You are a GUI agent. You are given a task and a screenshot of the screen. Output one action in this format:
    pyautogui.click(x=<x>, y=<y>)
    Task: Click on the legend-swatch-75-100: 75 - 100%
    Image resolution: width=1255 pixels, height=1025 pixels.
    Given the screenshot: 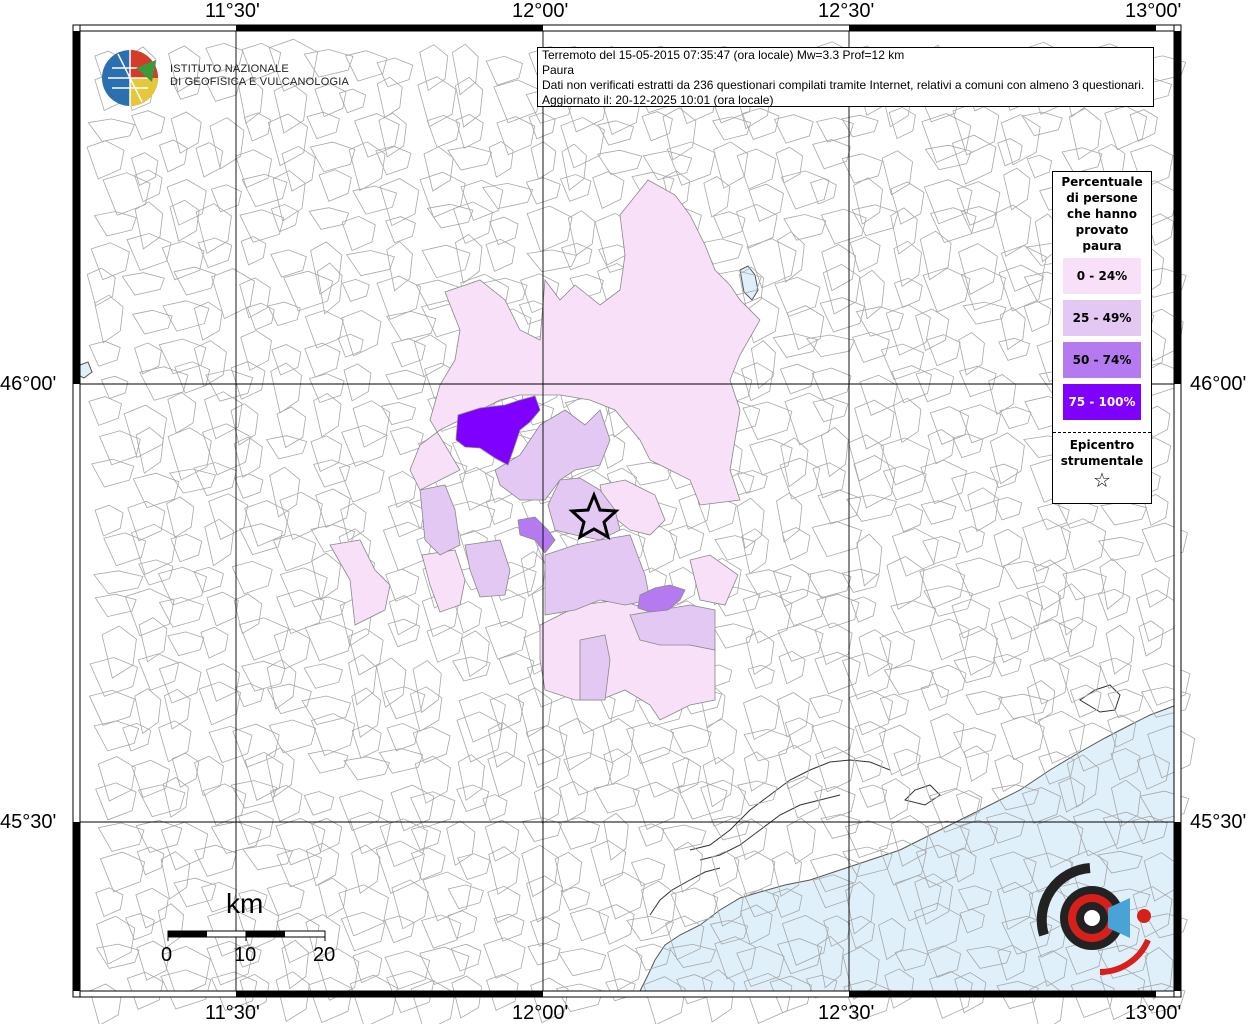 What is the action you would take?
    pyautogui.click(x=1102, y=402)
    